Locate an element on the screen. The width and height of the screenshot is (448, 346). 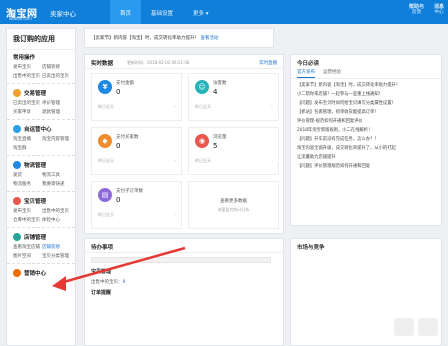
visitor-icon: ☺ is located at coordinates (202, 87).